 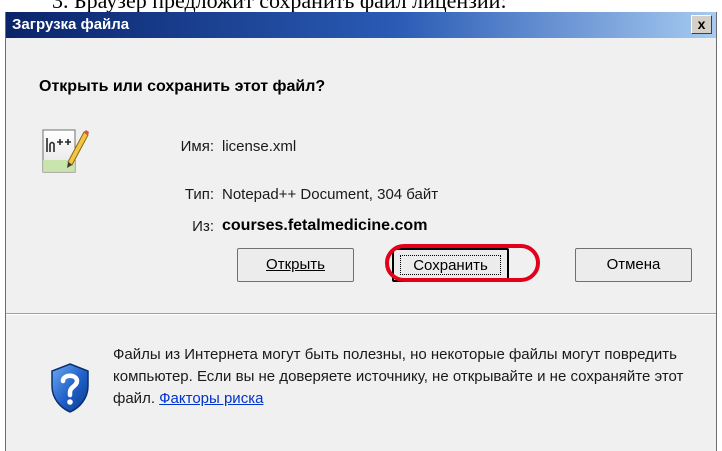 What do you see at coordinates (361, 314) in the screenshot?
I see `dialog-separator` at bounding box center [361, 314].